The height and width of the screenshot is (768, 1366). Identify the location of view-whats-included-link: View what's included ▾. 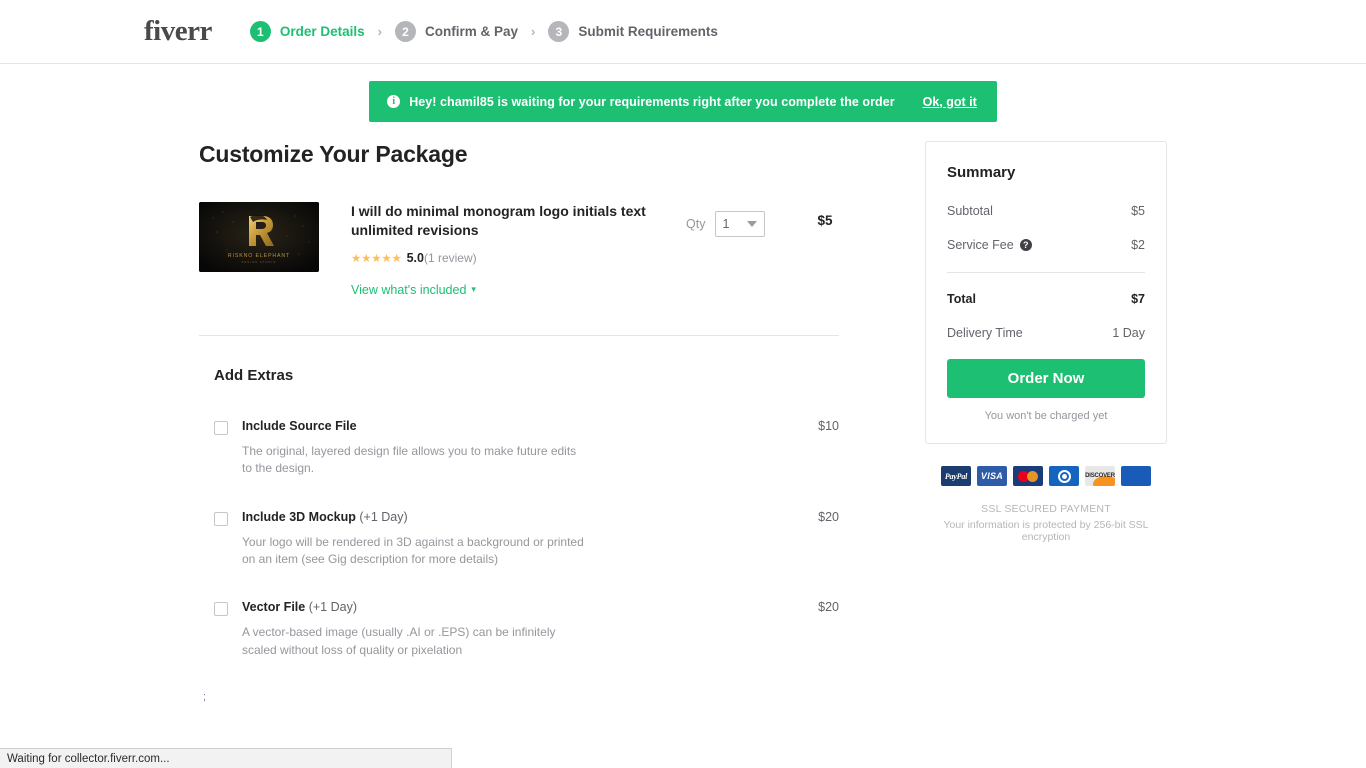
(413, 290).